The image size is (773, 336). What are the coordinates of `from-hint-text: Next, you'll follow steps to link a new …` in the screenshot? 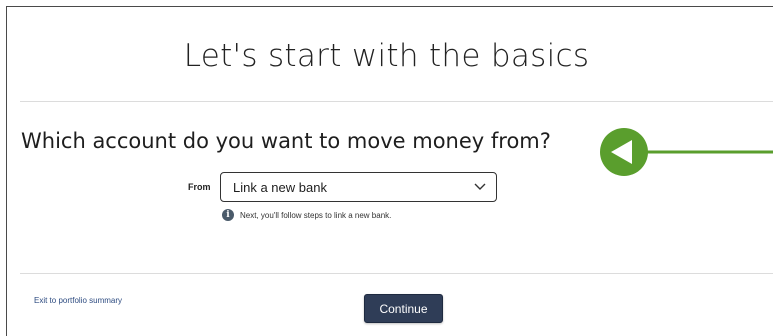 It's located at (316, 215).